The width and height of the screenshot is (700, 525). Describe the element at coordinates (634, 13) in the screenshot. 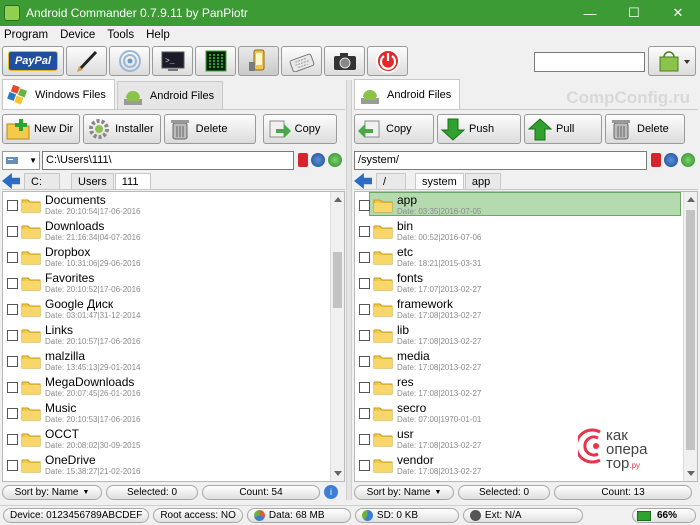

I see `maximize-button: ☐` at that location.